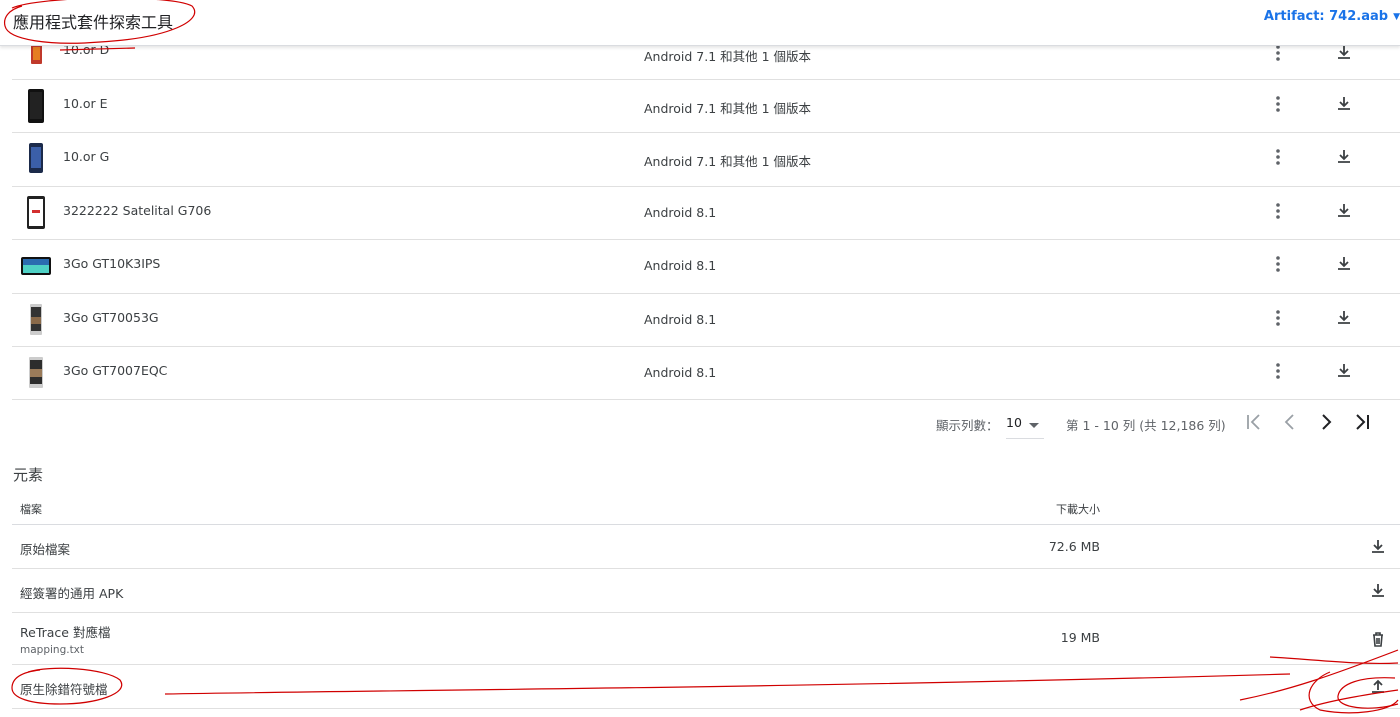 This screenshot has height=717, width=1400. What do you see at coordinates (1074, 546) in the screenshot?
I see `file-size: 72.6 MB` at bounding box center [1074, 546].